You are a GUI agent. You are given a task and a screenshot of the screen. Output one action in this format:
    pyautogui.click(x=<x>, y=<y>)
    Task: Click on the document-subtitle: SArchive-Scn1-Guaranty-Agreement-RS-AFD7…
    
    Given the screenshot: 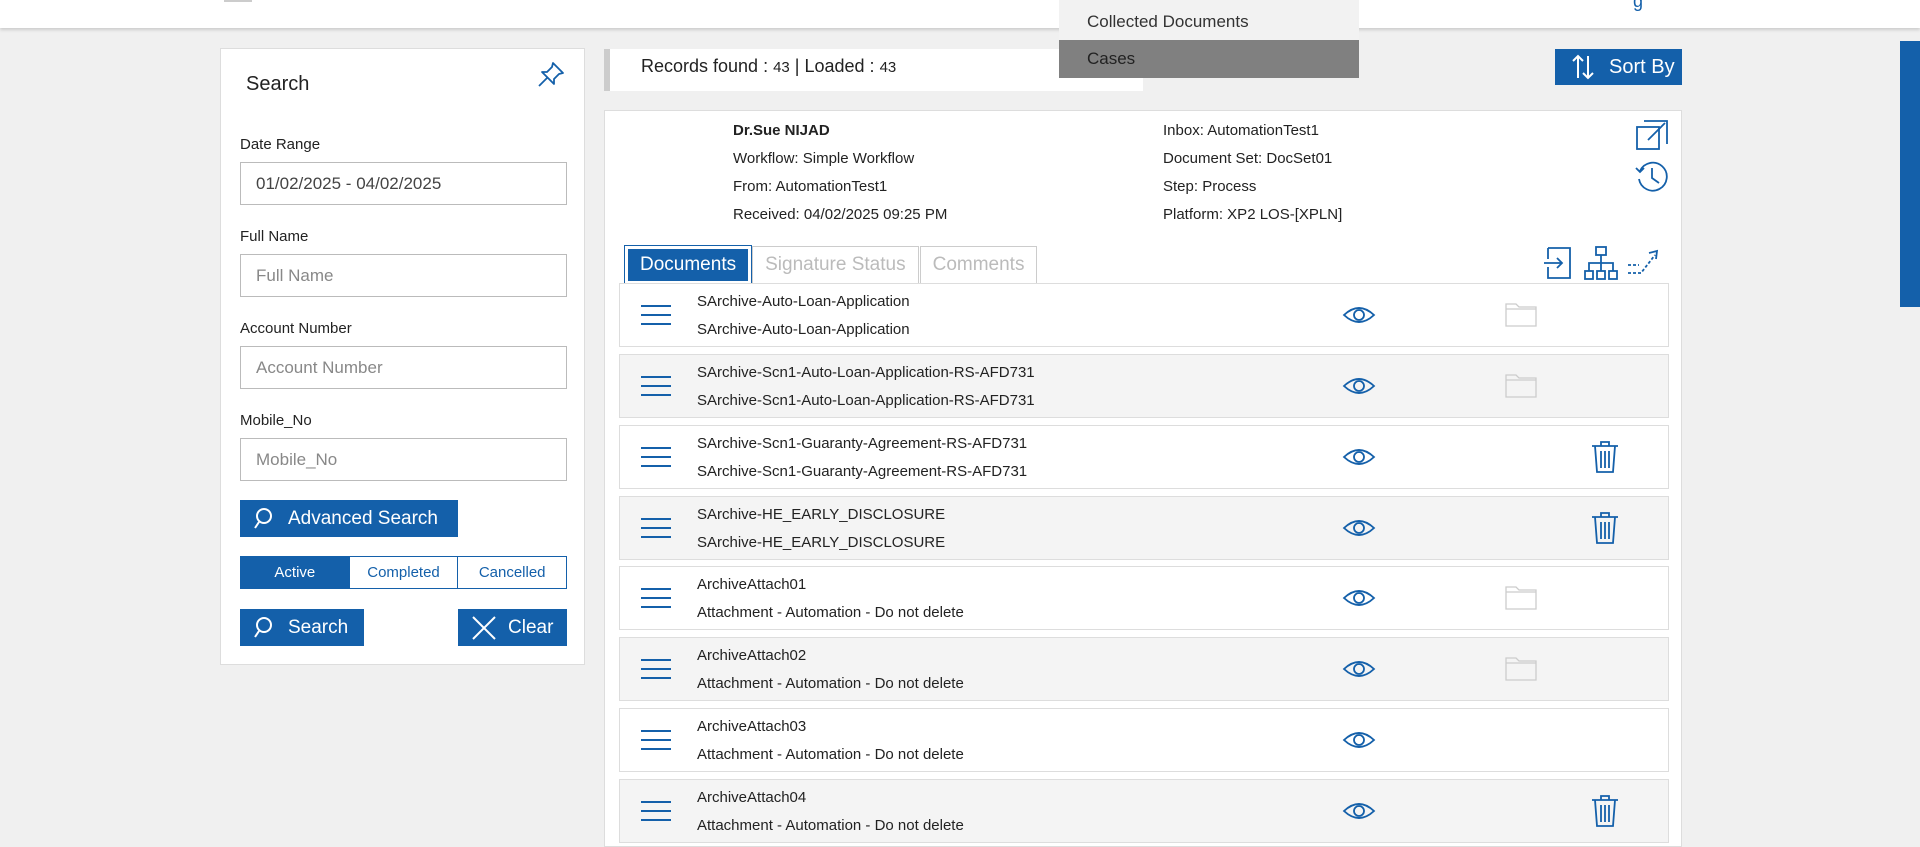 What is the action you would take?
    pyautogui.click(x=862, y=471)
    